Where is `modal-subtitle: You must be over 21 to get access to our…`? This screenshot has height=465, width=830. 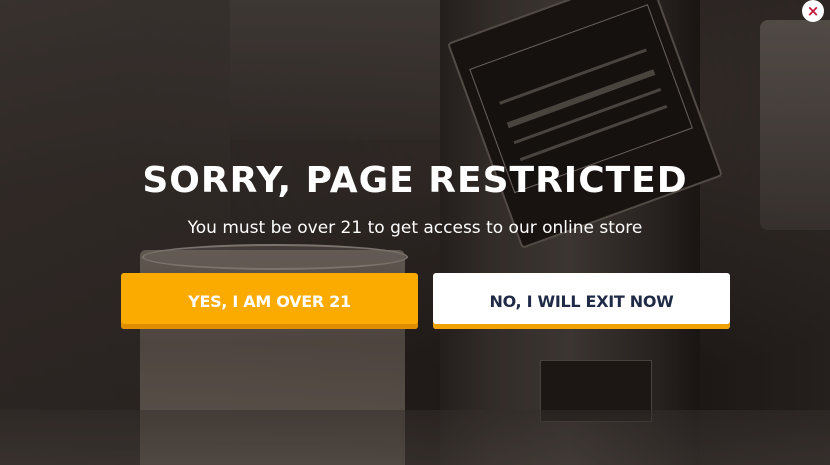 modal-subtitle: You must be over 21 to get access to our… is located at coordinates (415, 228).